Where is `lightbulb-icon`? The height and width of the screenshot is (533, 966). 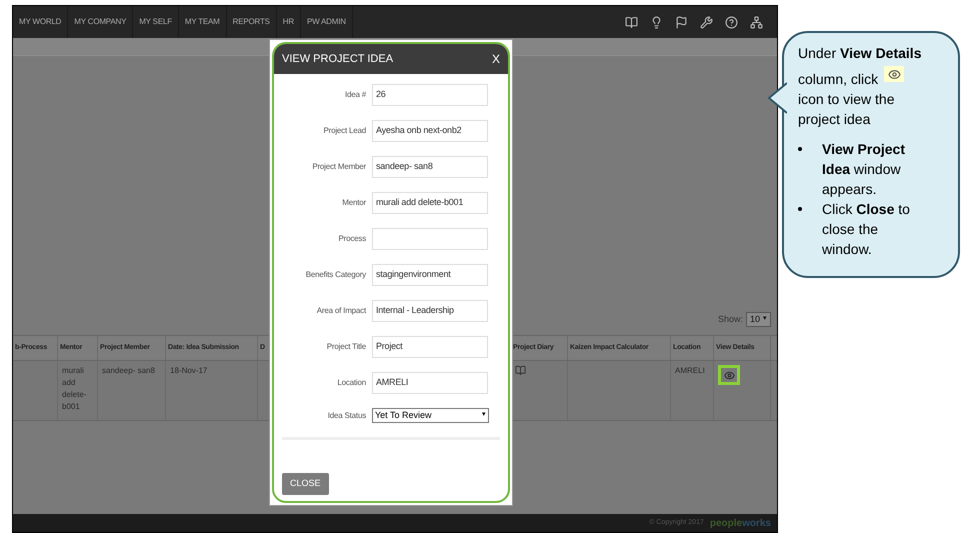
lightbulb-icon is located at coordinates (656, 22).